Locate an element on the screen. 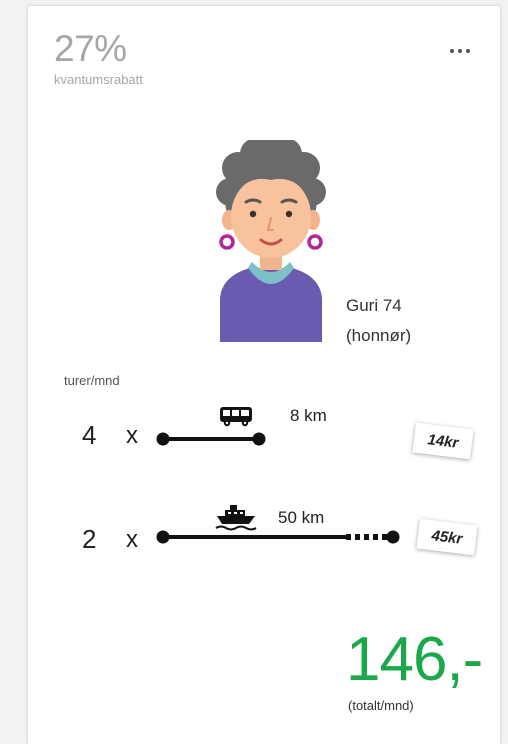  person-name: Guri 74 is located at coordinates (374, 305).